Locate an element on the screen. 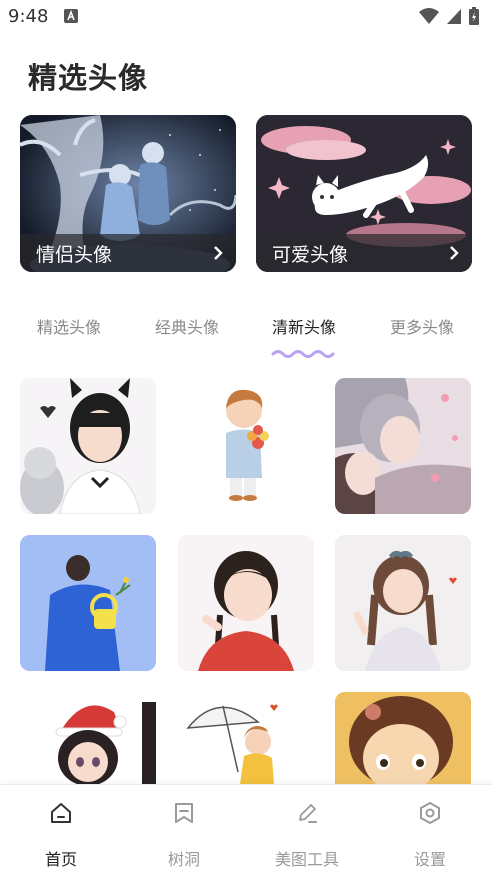 The width and height of the screenshot is (492, 874). card-footer: 可爱头像 is located at coordinates (364, 253).